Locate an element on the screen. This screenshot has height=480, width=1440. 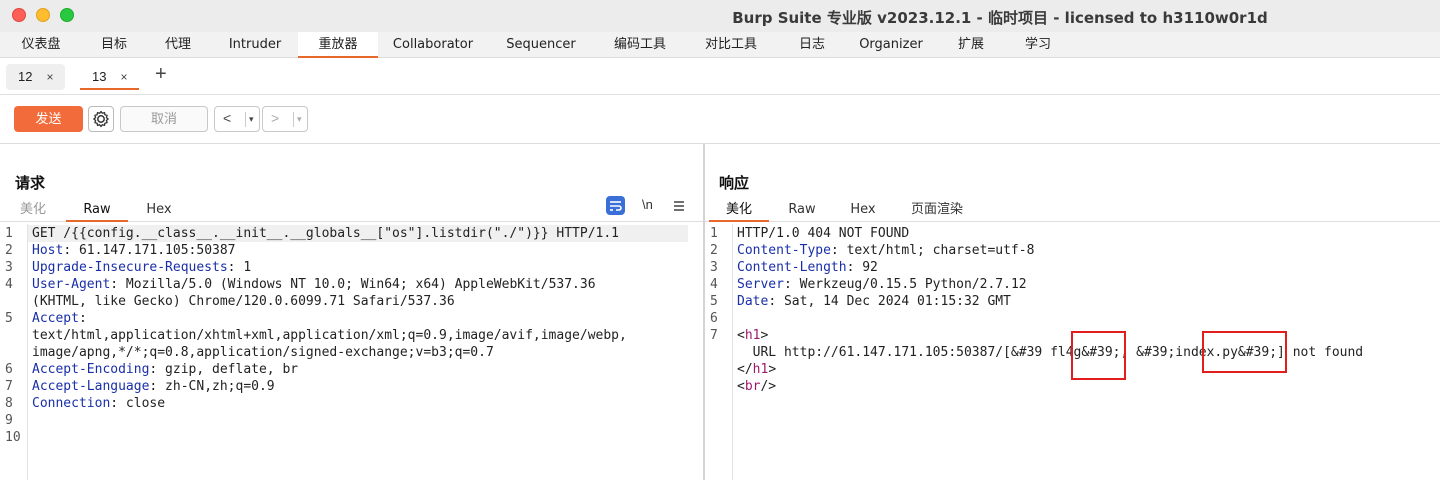
main-tab-9: 日志 is located at coordinates (812, 45).